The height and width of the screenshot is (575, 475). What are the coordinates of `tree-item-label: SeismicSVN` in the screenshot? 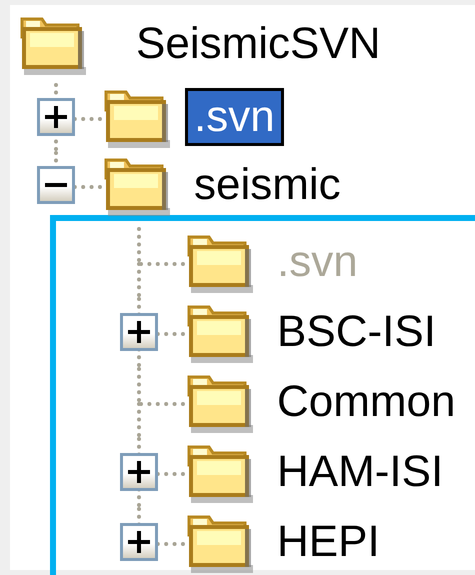 It's located at (258, 44).